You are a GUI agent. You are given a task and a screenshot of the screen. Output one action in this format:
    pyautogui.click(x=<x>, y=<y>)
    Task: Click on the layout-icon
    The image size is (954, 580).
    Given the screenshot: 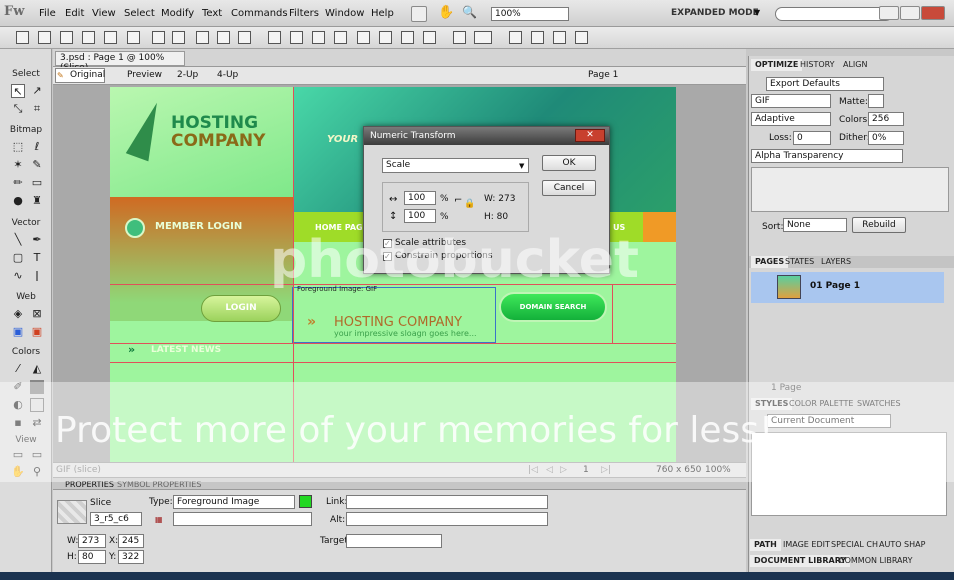 What is the action you would take?
    pyautogui.click(x=419, y=14)
    